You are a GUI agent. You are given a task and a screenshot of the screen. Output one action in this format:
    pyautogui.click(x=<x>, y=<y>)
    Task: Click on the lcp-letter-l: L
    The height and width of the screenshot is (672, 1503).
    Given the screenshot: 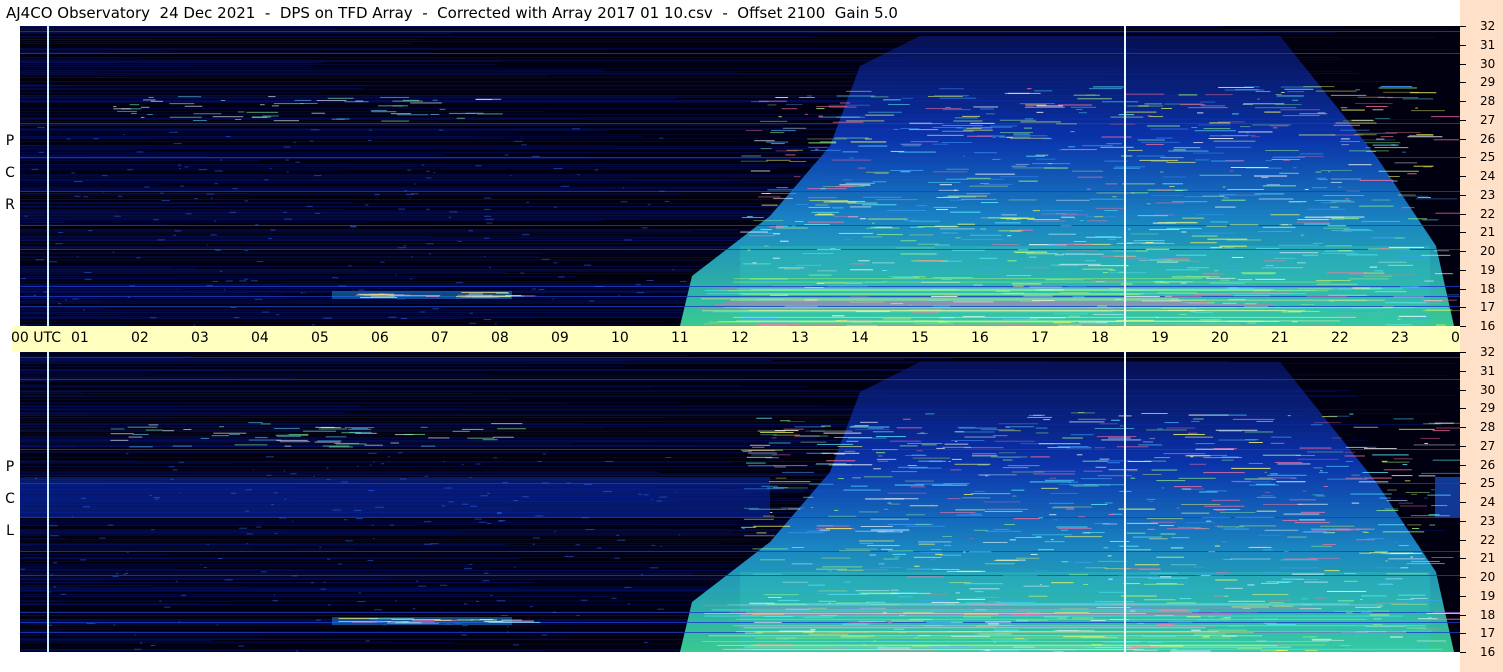 What is the action you would take?
    pyautogui.click(x=10, y=531)
    